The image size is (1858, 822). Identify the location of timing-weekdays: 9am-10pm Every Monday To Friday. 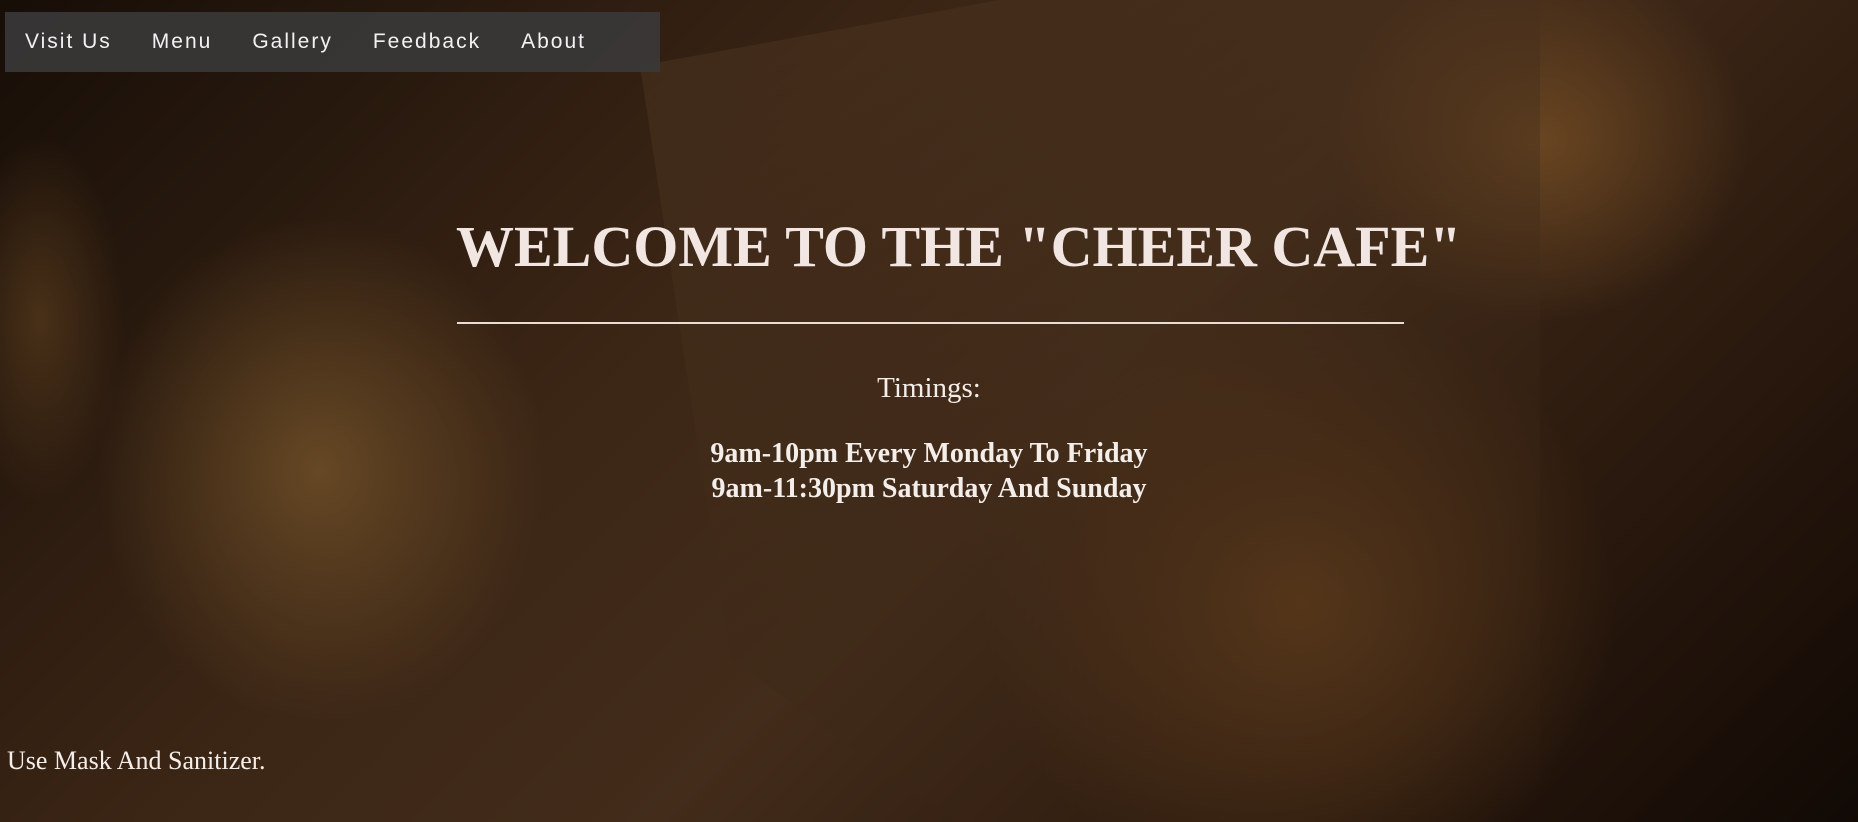
(929, 453).